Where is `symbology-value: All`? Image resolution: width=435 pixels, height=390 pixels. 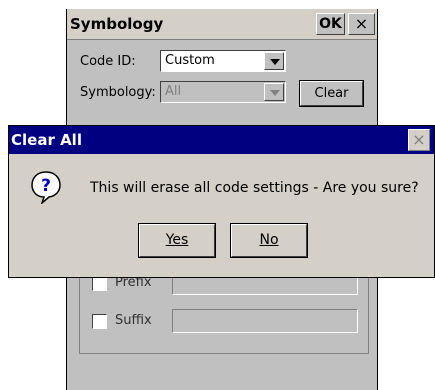
symbology-value: All is located at coordinates (173, 91).